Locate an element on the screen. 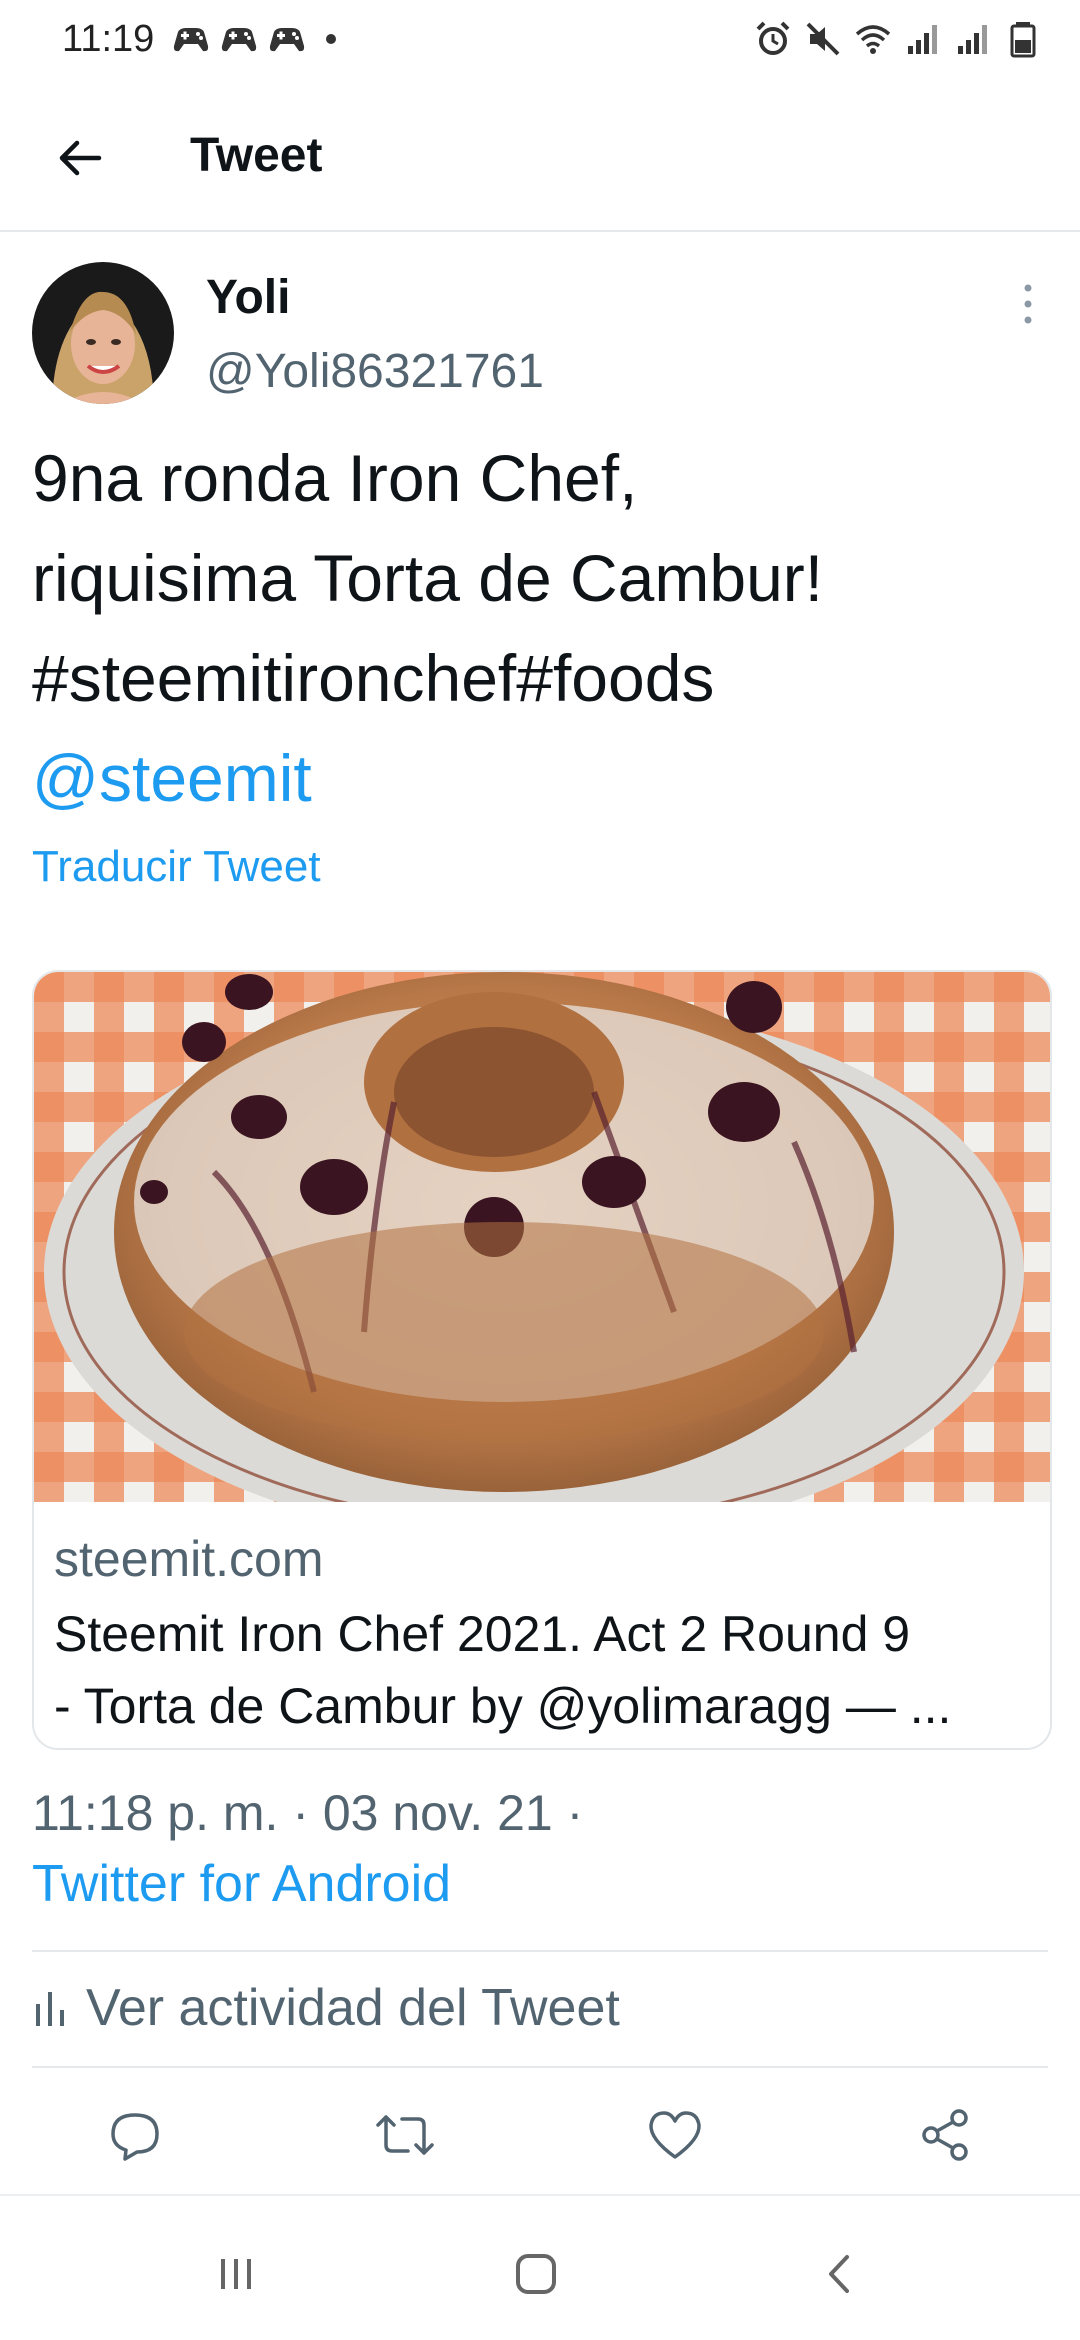 The width and height of the screenshot is (1080, 2340). mention-link: @steemit is located at coordinates (537, 778).